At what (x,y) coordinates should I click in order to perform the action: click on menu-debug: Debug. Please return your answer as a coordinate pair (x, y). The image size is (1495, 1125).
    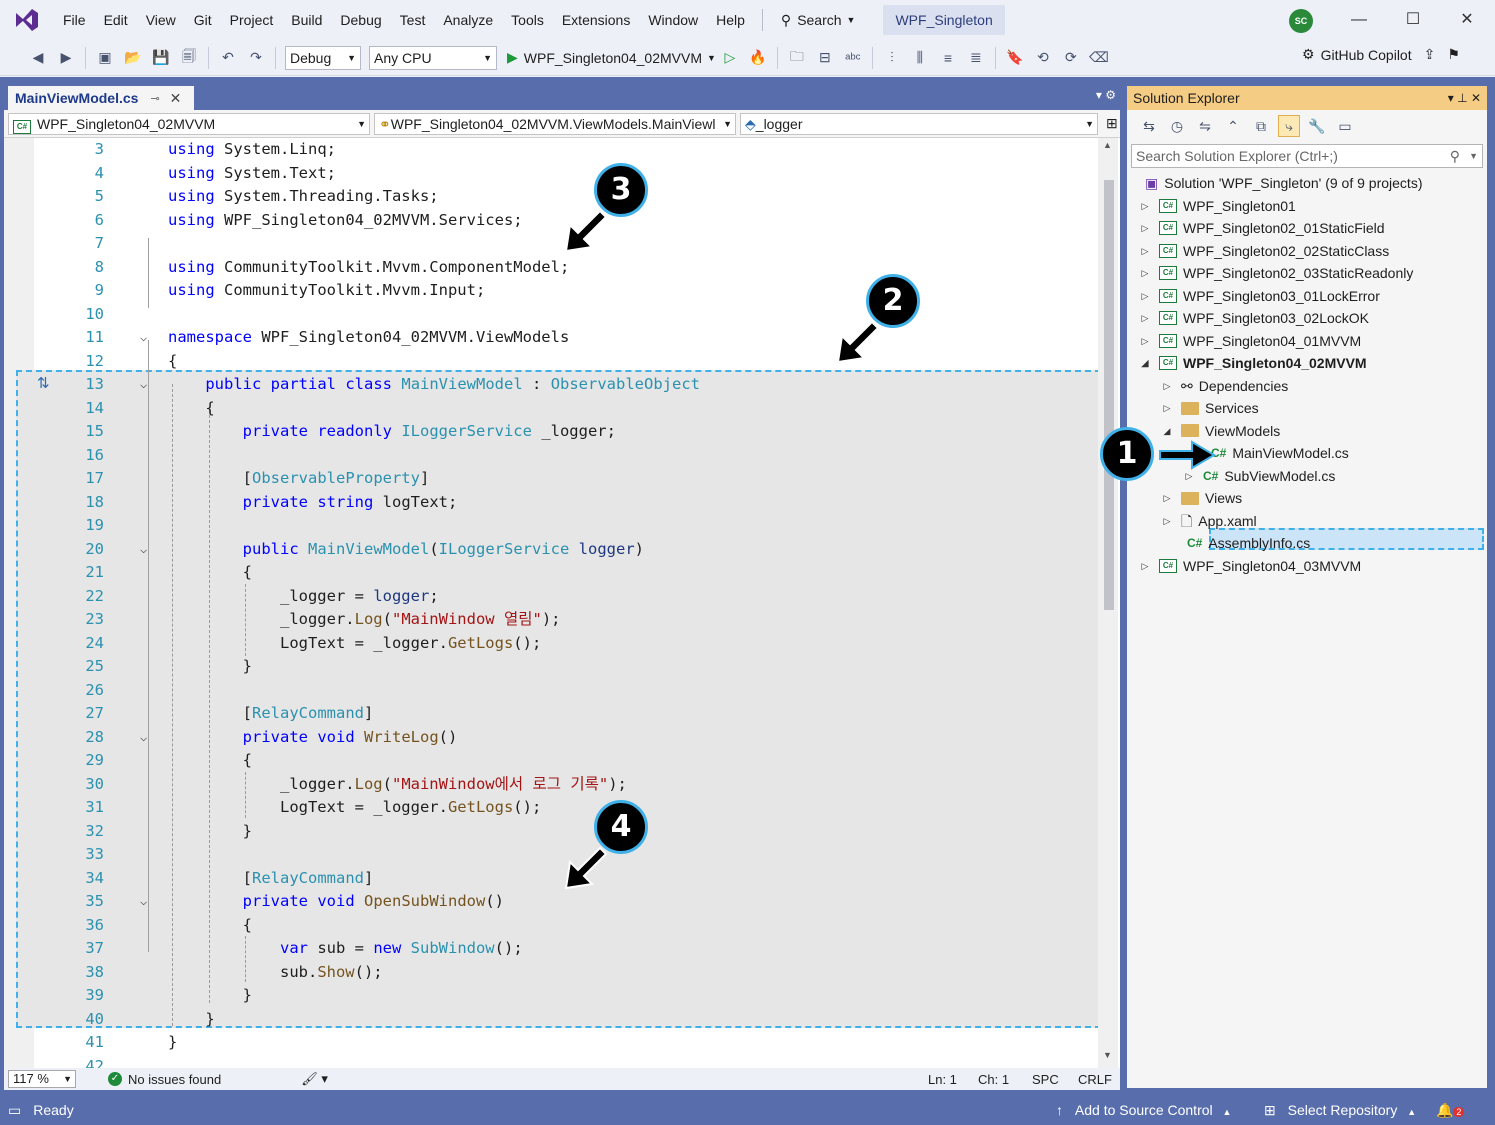
    Looking at the image, I should click on (360, 20).